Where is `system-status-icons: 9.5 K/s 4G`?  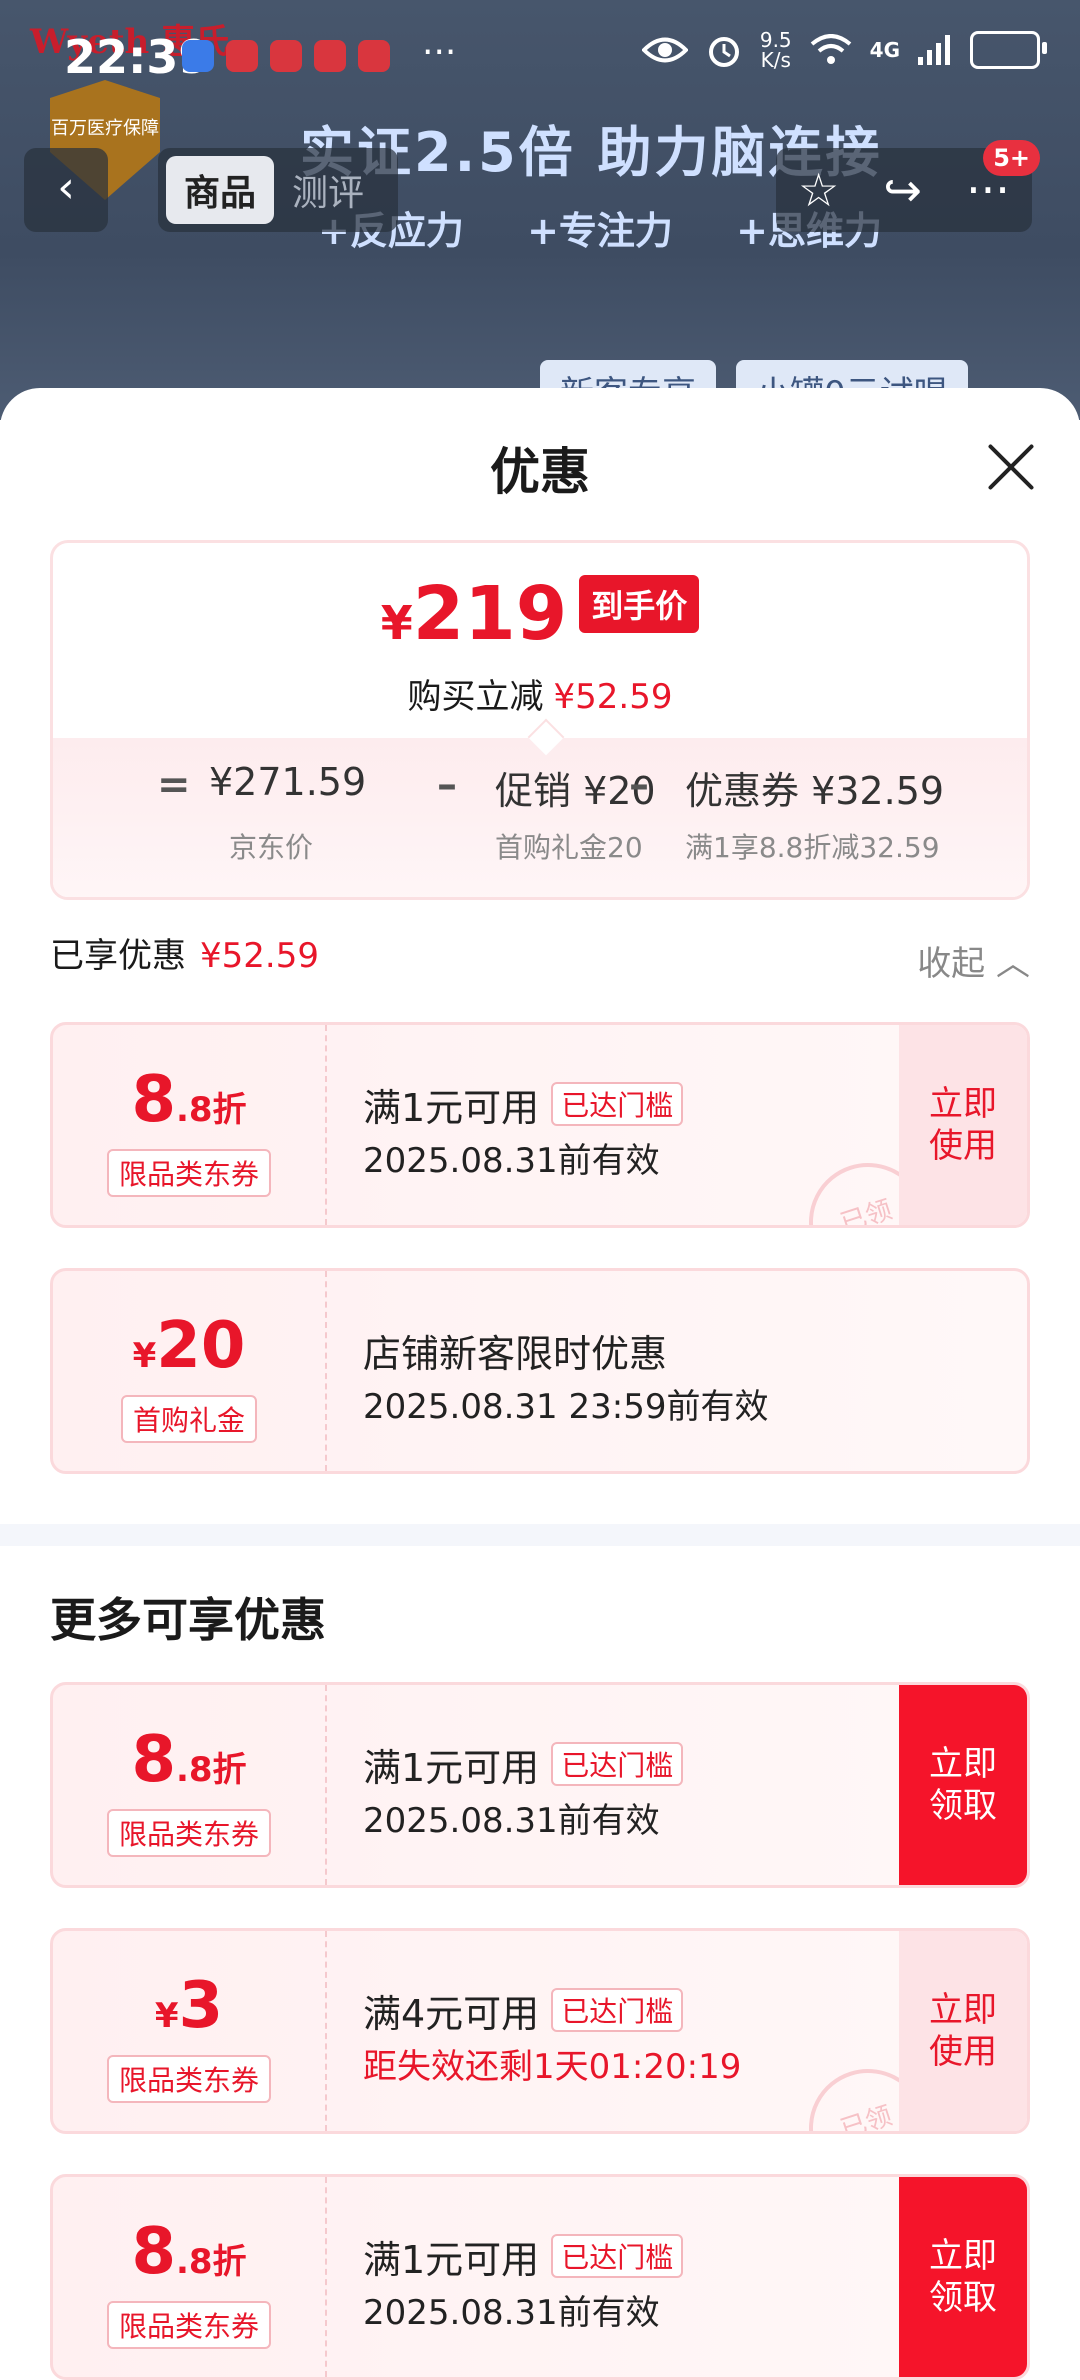
system-status-icons: 9.5 K/s 4G is located at coordinates (844, 50).